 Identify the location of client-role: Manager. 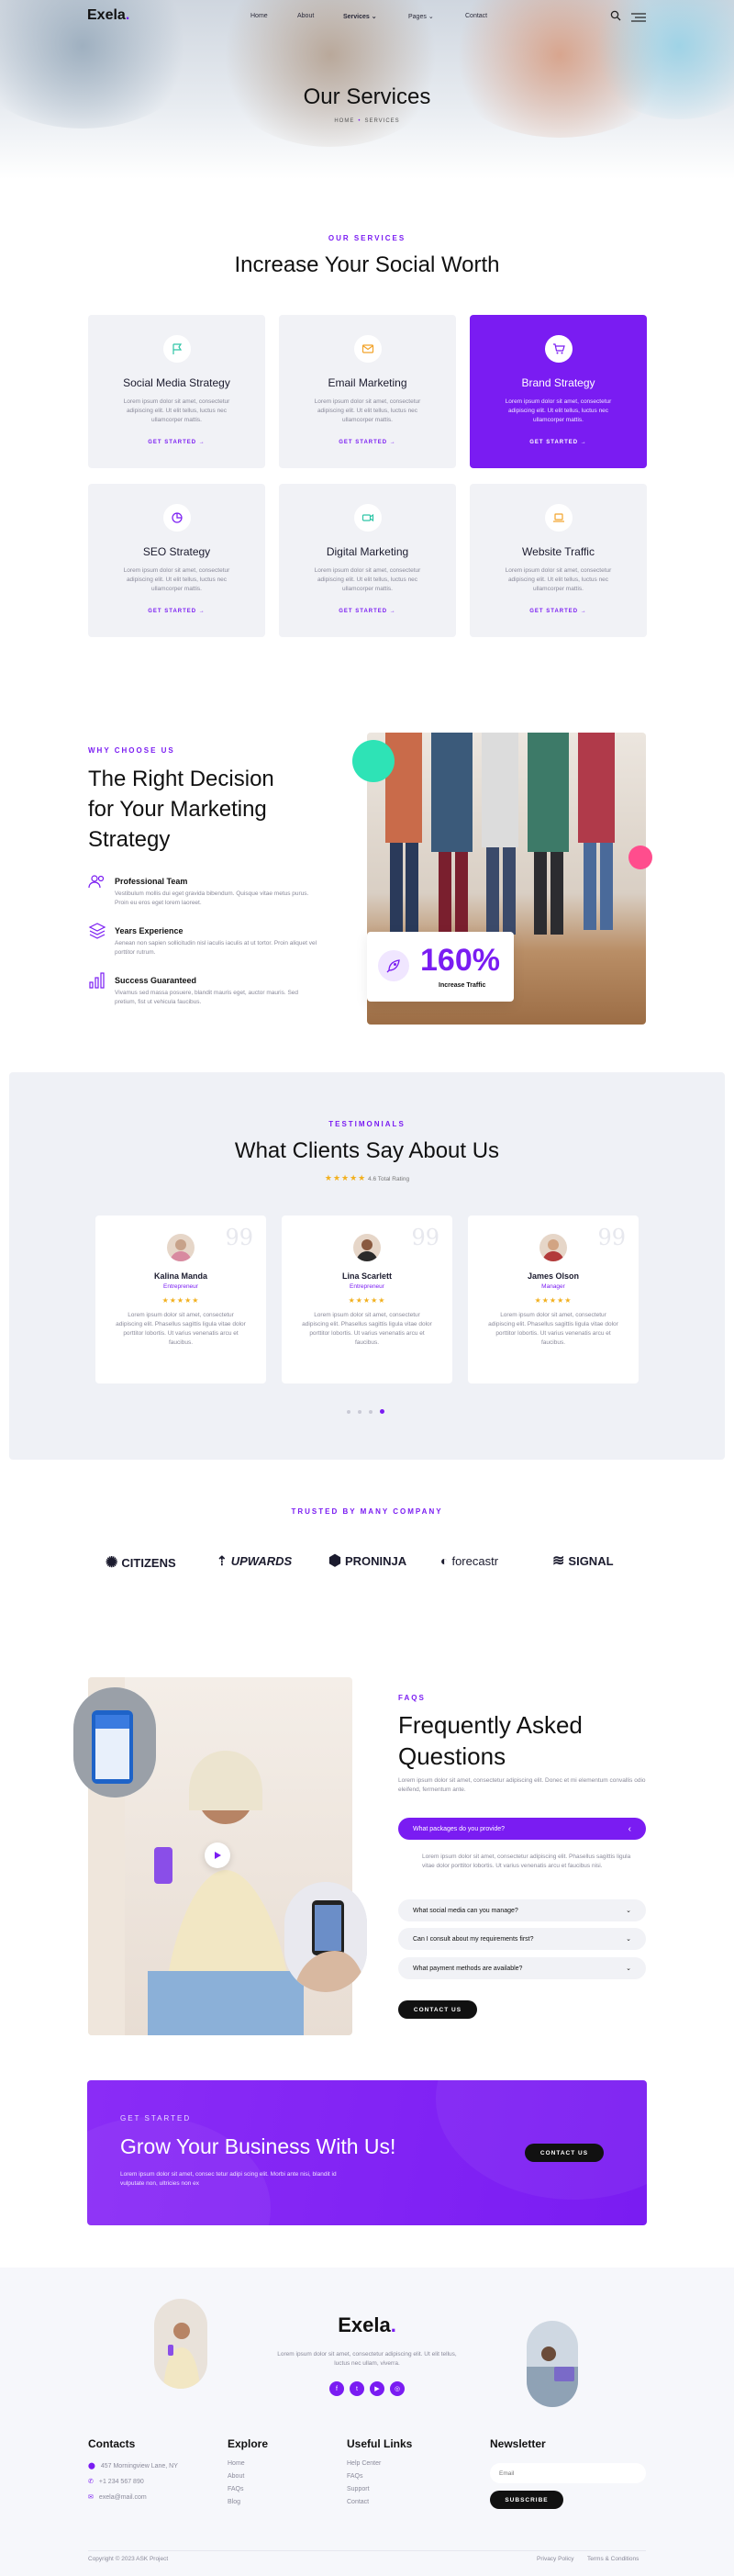
(553, 1286).